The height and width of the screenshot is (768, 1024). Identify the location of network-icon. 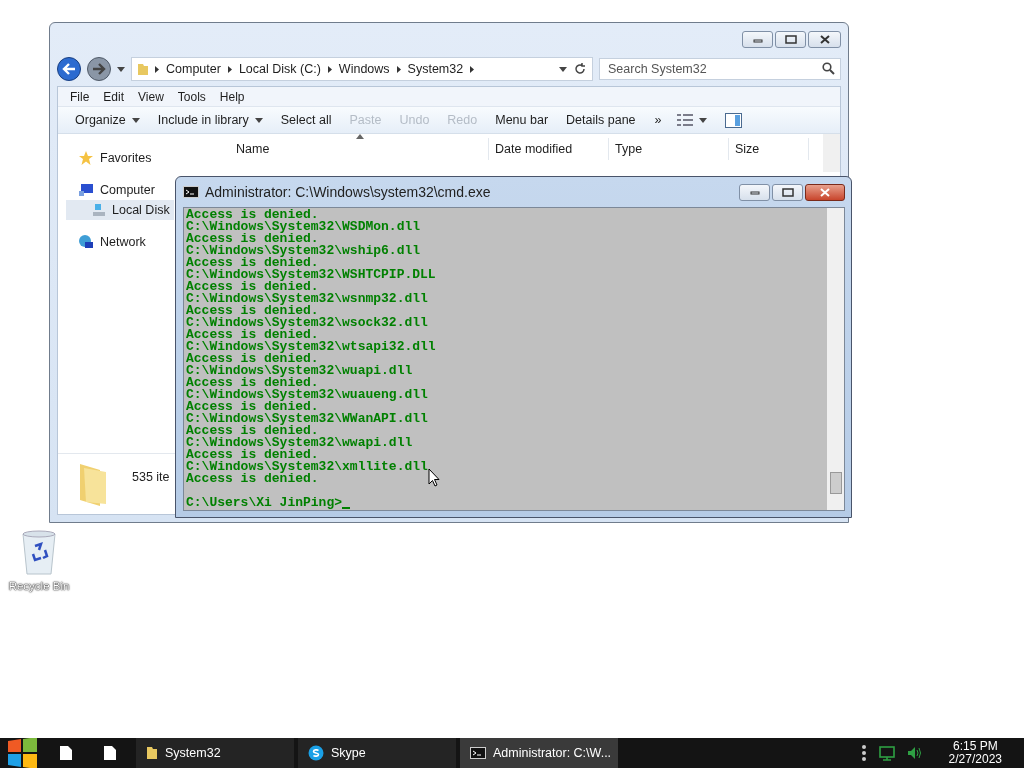
(86, 242).